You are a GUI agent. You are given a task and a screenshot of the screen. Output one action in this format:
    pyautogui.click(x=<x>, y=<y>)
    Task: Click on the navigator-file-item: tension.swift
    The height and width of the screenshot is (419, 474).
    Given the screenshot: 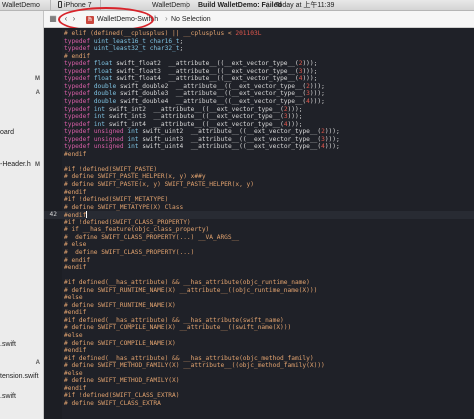 What is the action you would take?
    pyautogui.click(x=21, y=377)
    